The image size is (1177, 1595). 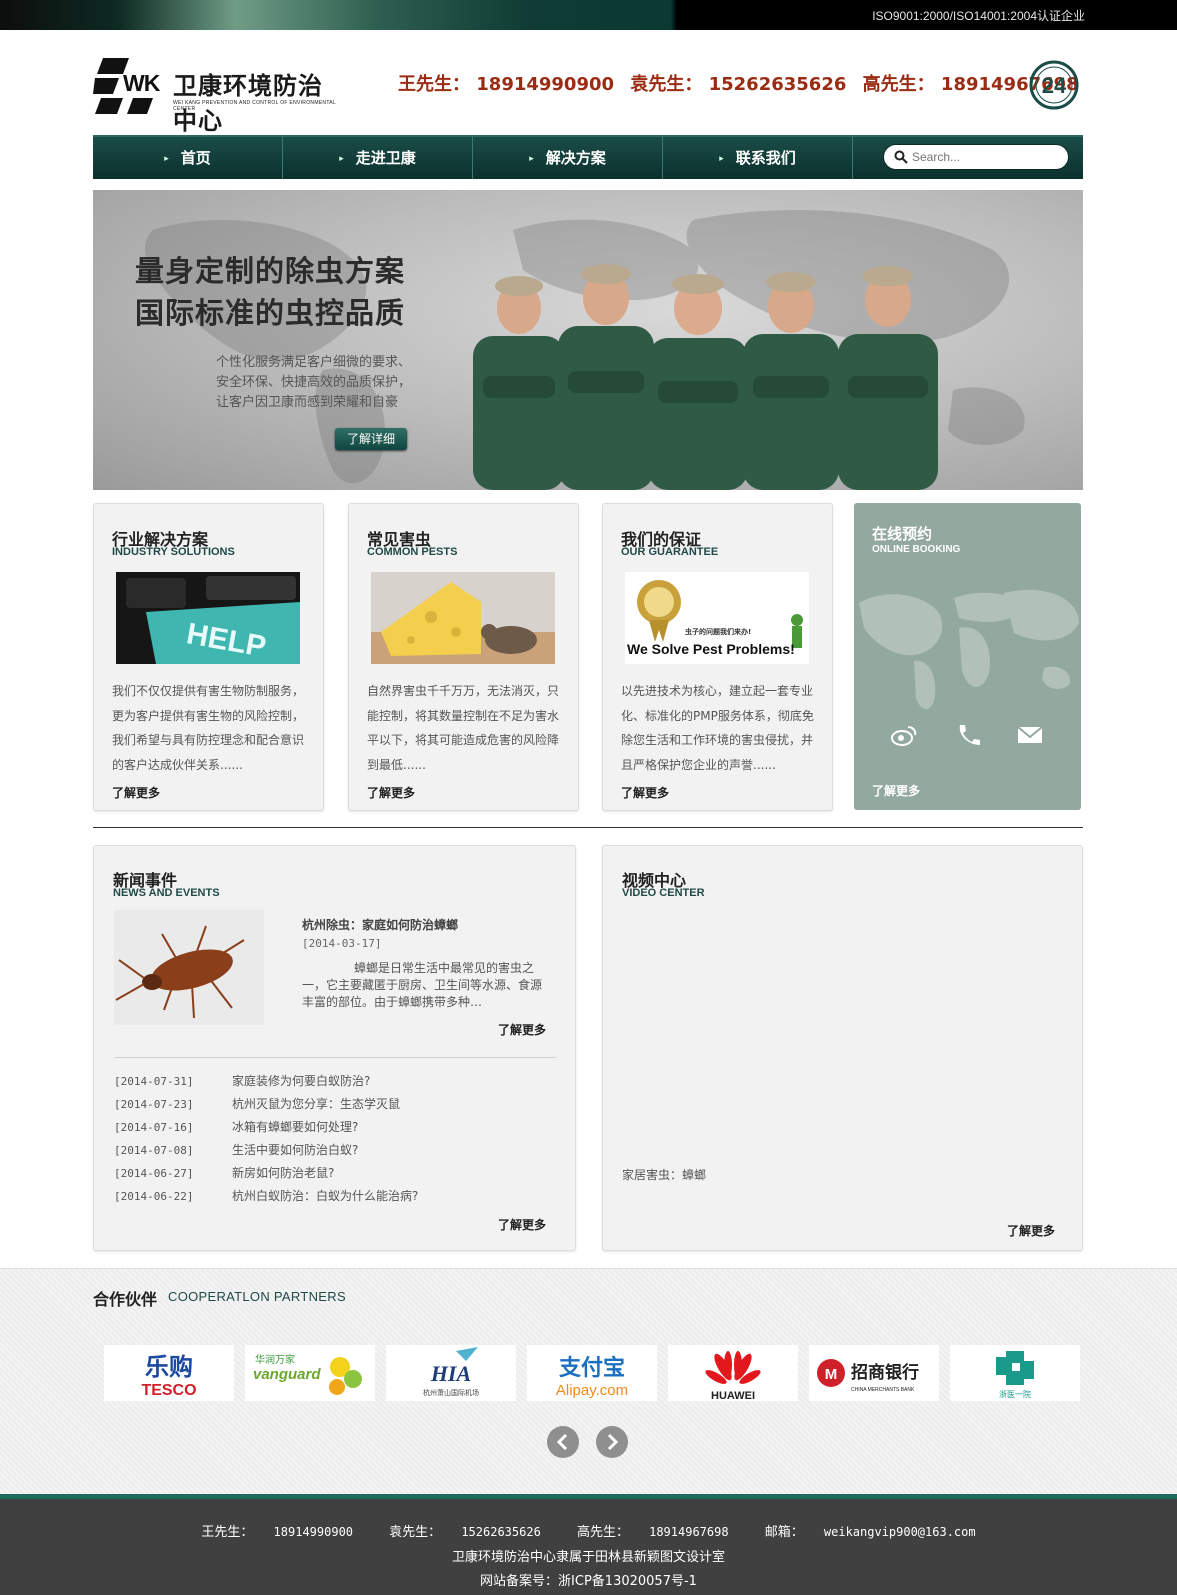 I want to click on search-box, so click(x=976, y=157).